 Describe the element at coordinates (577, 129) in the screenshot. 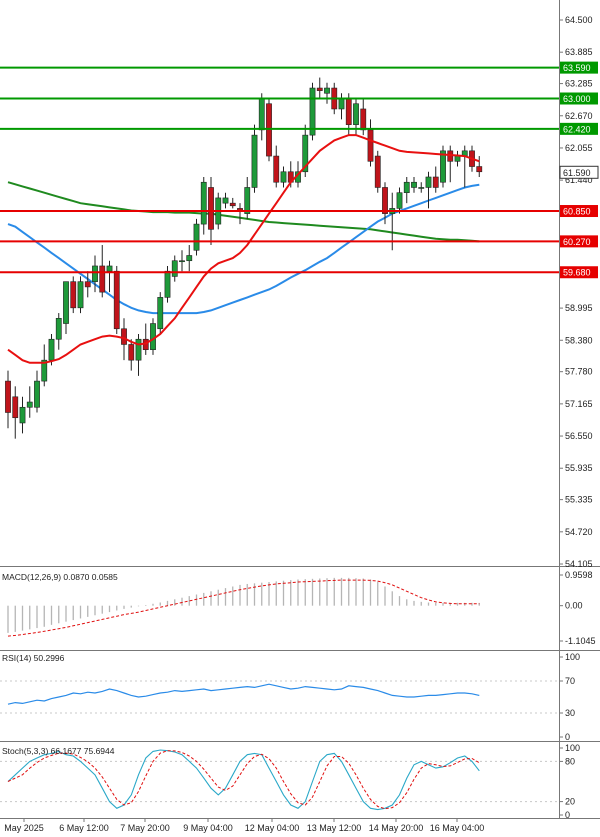

I see `level-label: 62.420` at that location.